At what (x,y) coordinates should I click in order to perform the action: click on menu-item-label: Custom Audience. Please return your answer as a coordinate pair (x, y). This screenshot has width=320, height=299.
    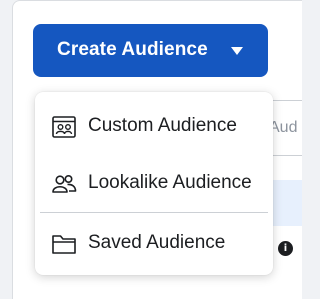
    Looking at the image, I should click on (162, 125).